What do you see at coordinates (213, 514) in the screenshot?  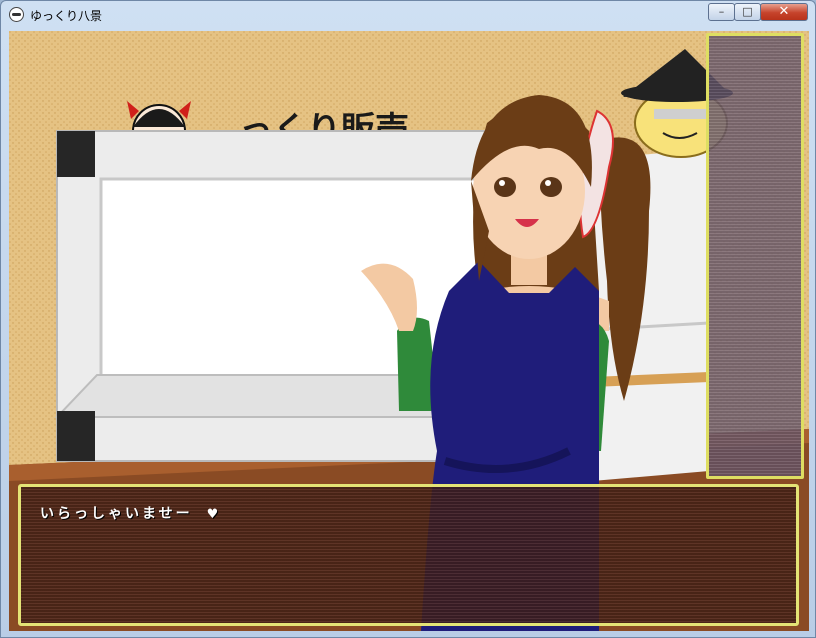 I see `heart-cursor-icon: ♥` at bounding box center [213, 514].